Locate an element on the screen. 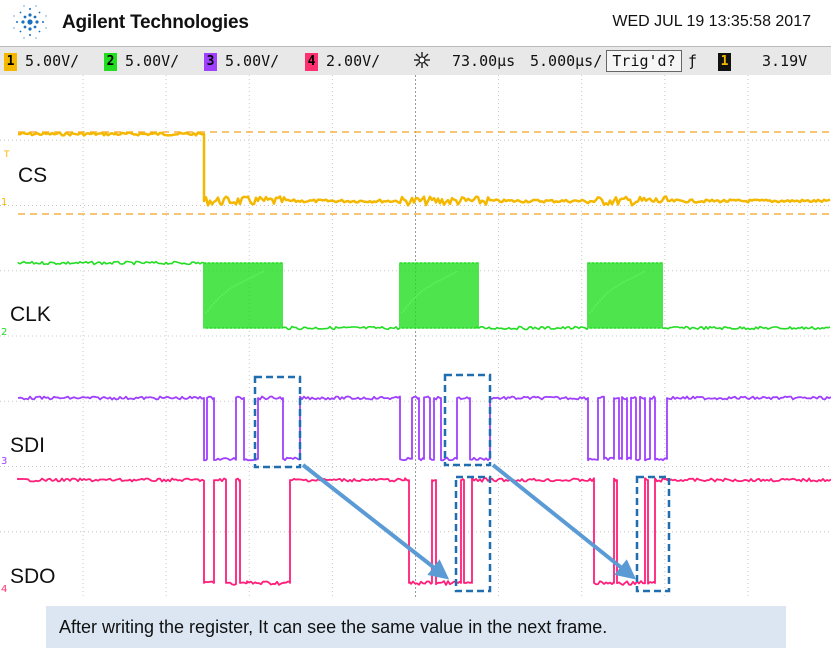 This screenshot has width=831, height=653. ch4-scale: 4 2.00V/ is located at coordinates (342, 61).